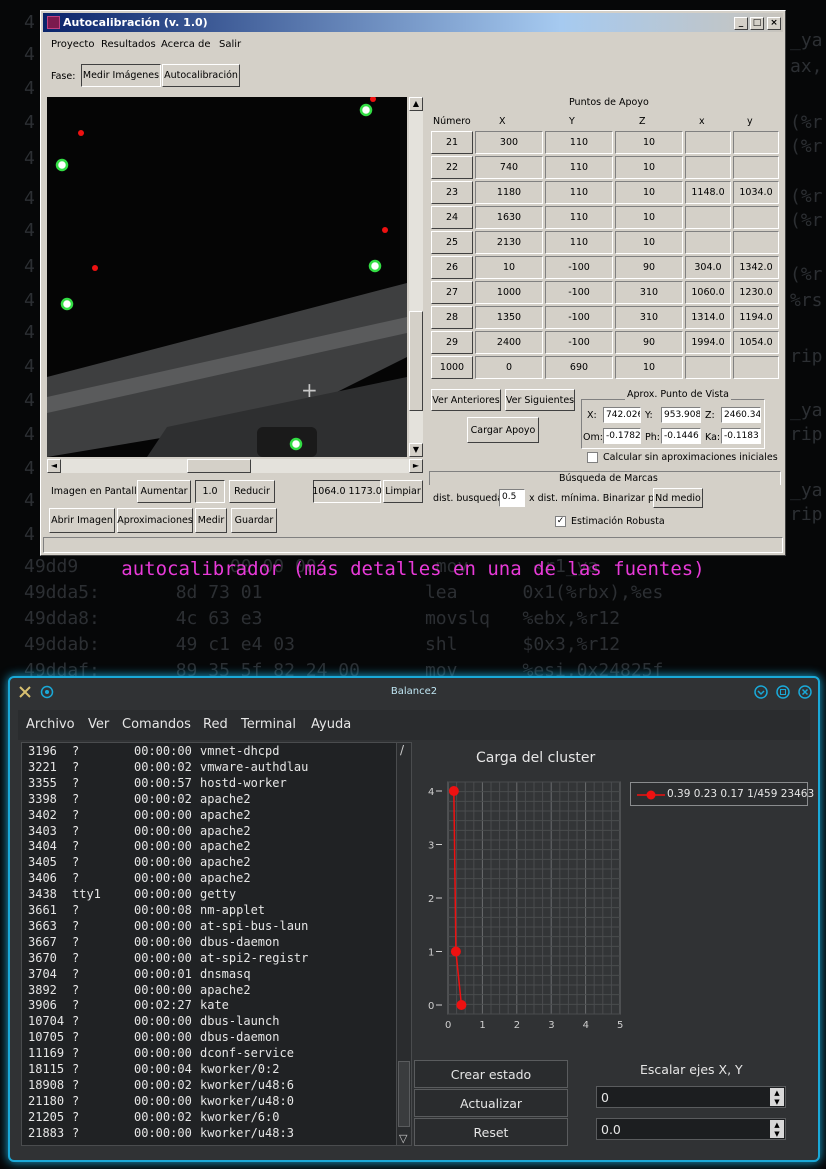 The image size is (826, 1169). I want to click on nd-medio-button: Nd medio, so click(678, 498).